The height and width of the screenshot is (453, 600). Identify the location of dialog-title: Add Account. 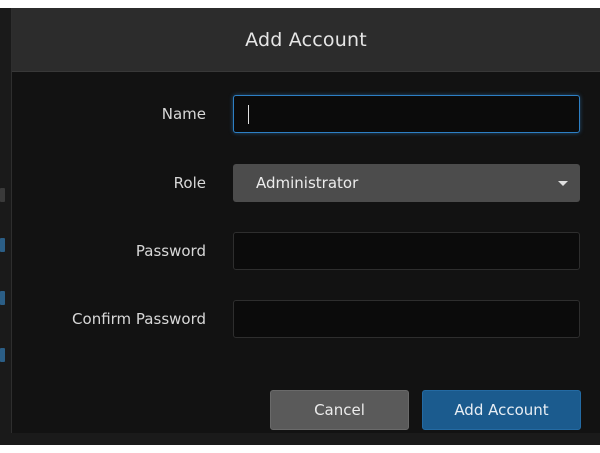
(306, 39).